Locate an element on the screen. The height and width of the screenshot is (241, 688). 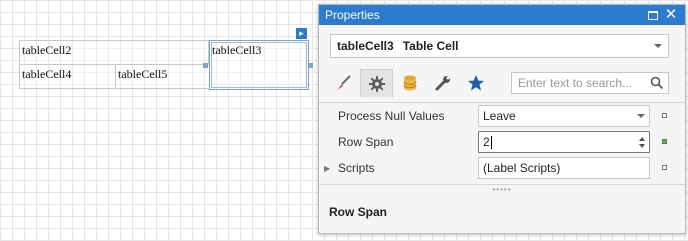
star-icon is located at coordinates (475, 83).